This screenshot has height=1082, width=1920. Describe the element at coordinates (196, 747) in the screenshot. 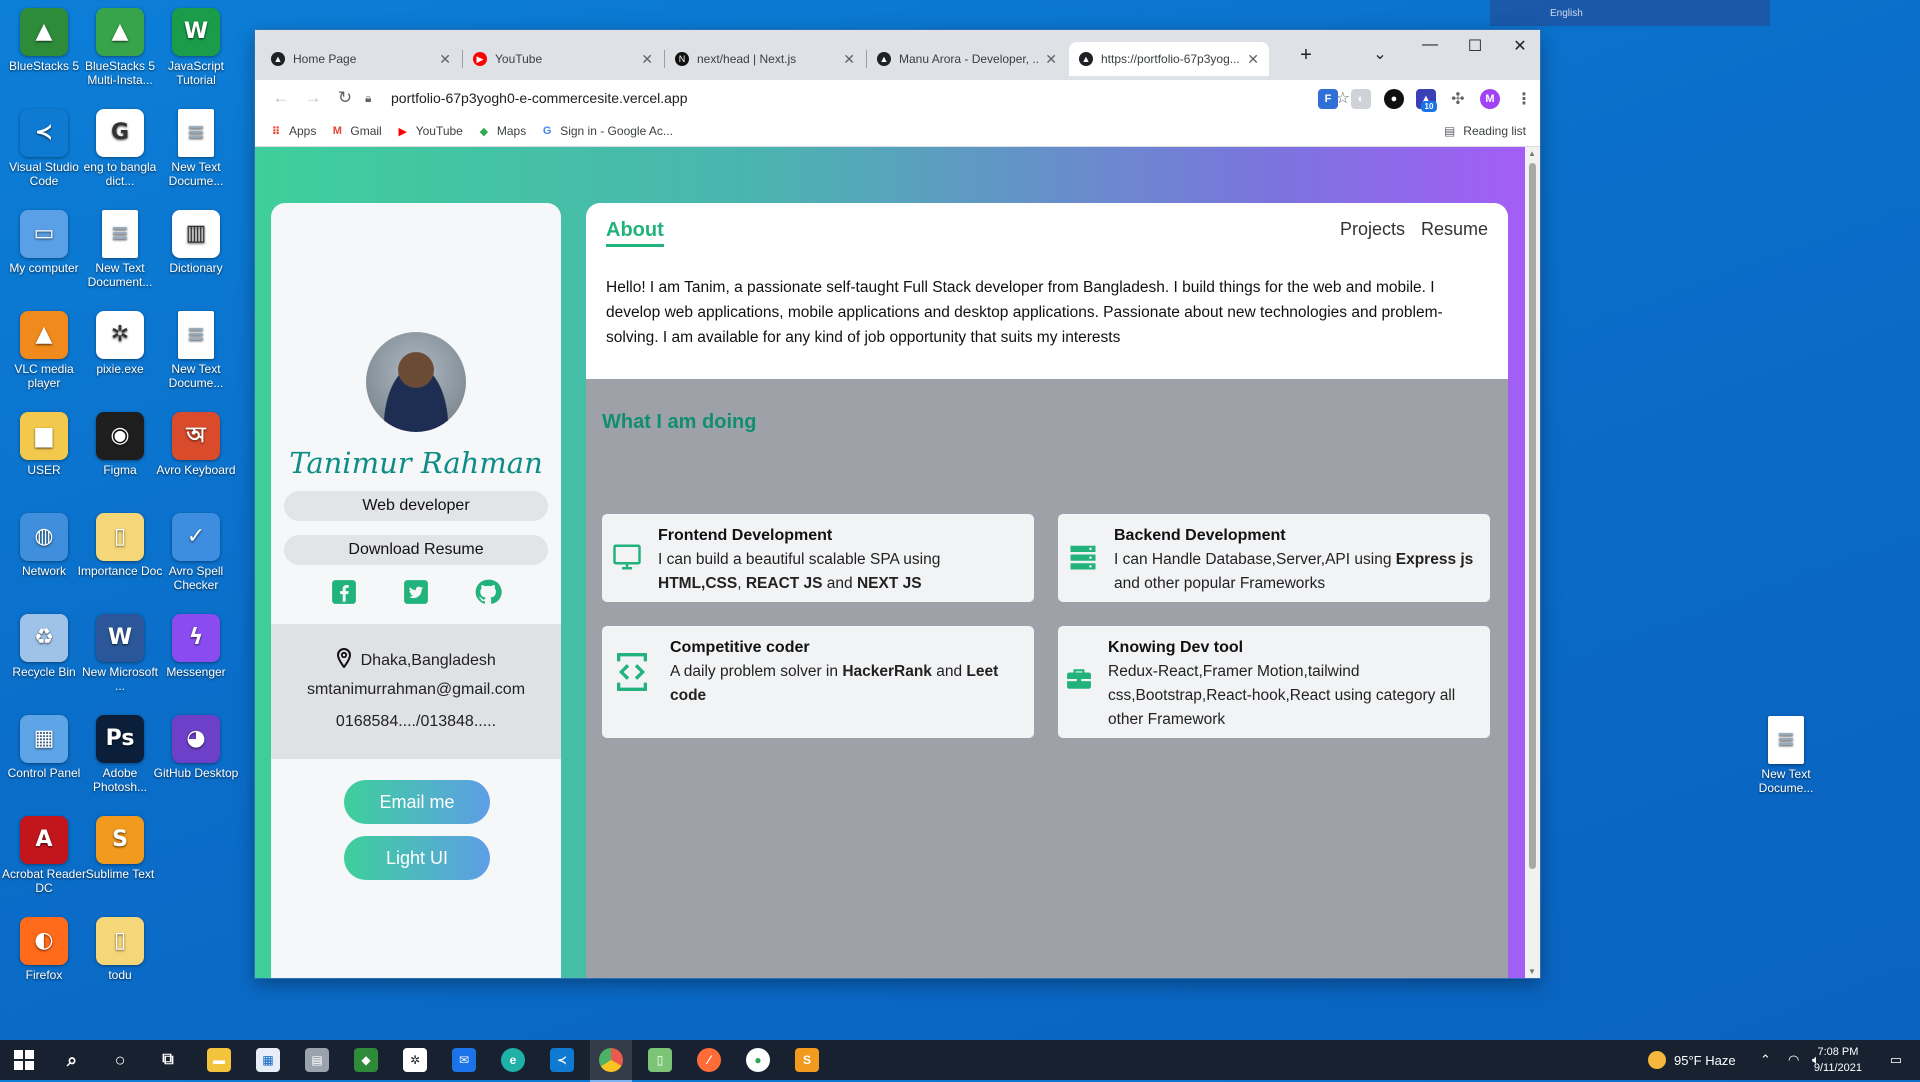

I see `desktop-icon: ◕ GitHub Desktop` at that location.